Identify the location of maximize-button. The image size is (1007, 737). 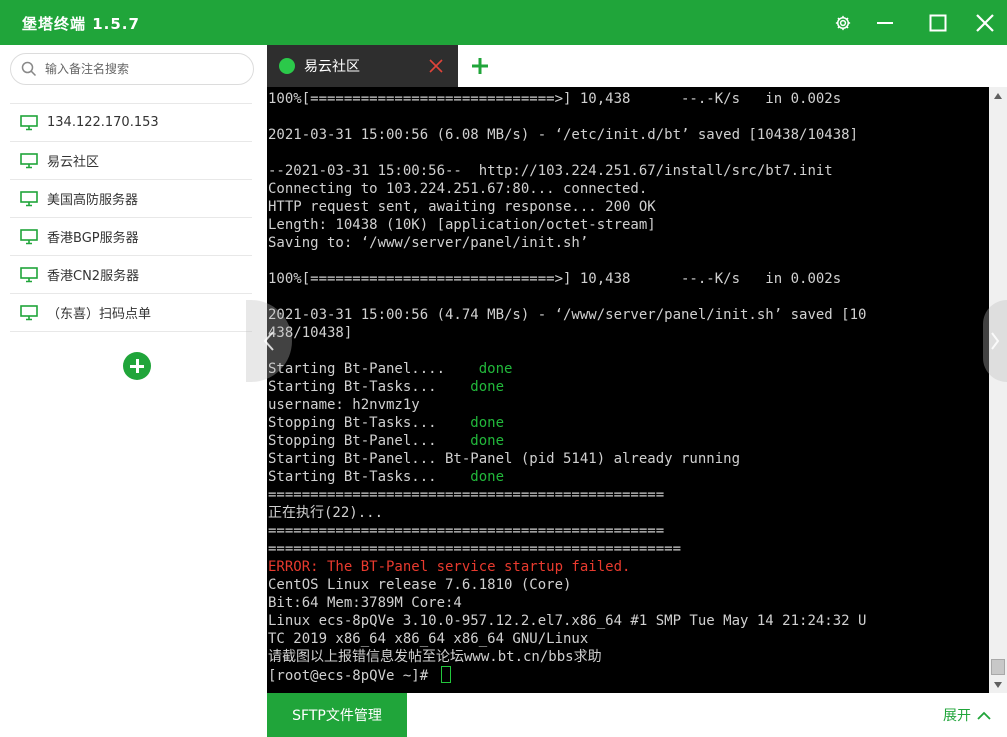
(938, 22).